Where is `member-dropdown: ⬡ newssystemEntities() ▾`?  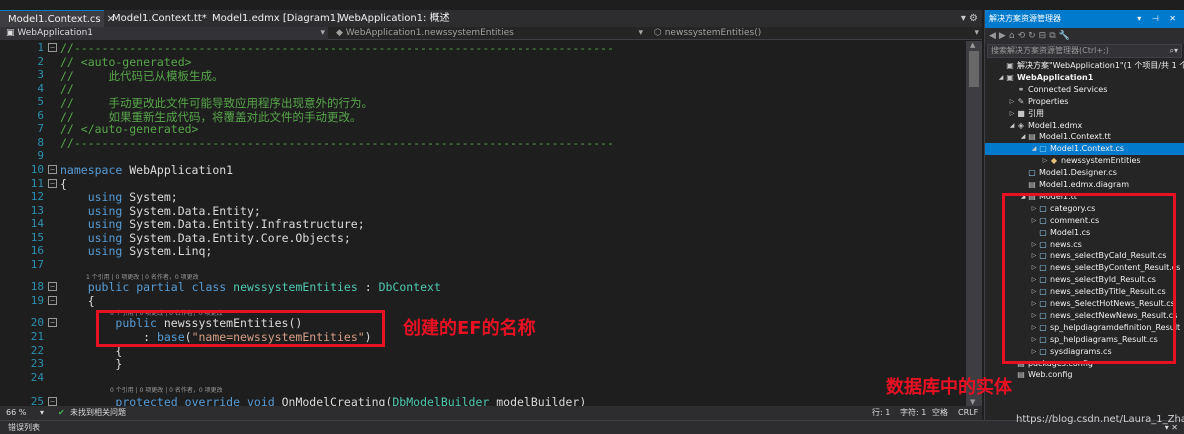 member-dropdown: ⬡ newssystemEntities() ▾ is located at coordinates (815, 33).